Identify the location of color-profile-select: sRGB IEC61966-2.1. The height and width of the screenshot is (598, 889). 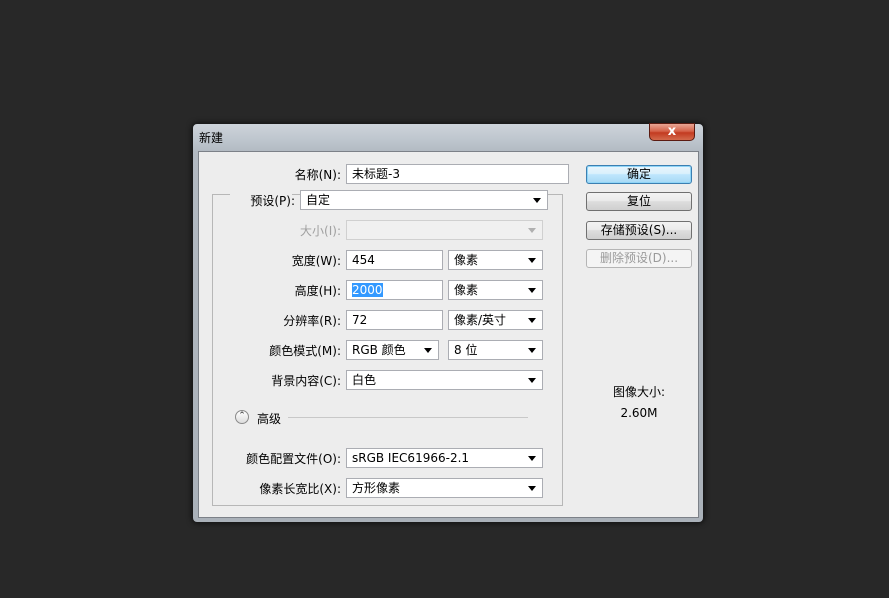
(444, 458).